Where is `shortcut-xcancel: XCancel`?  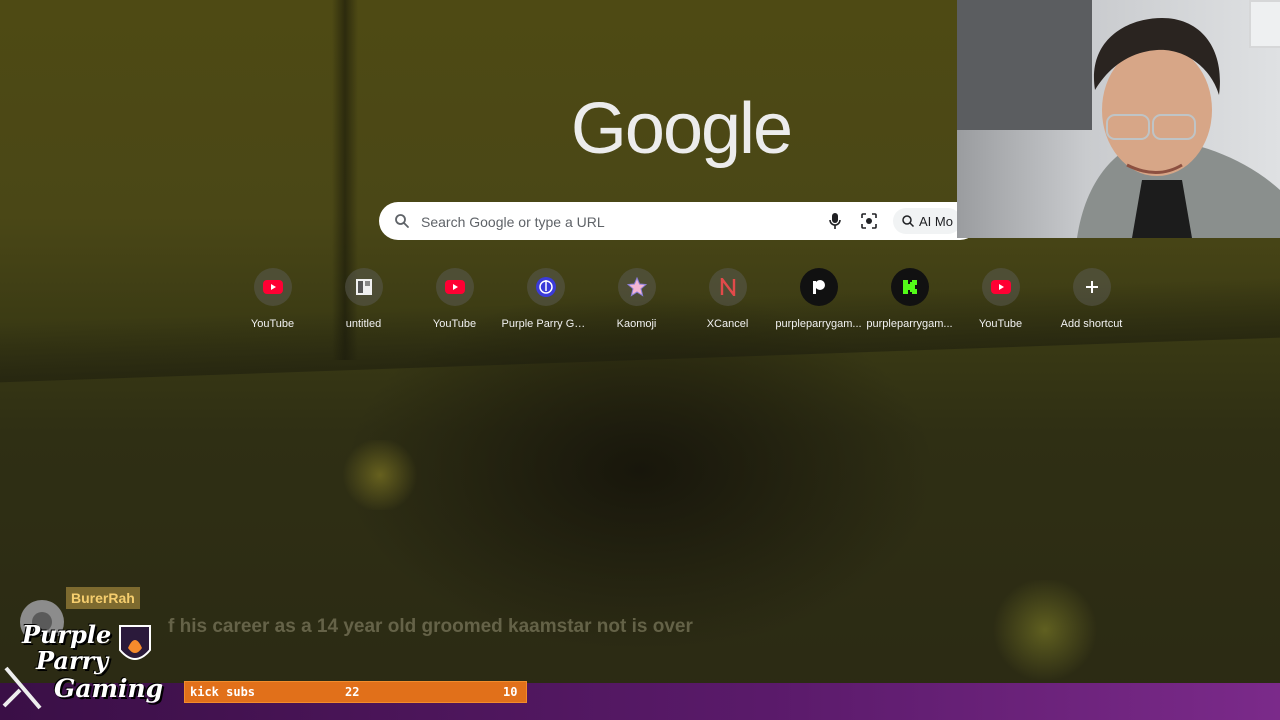
shortcut-xcancel: XCancel is located at coordinates (727, 303).